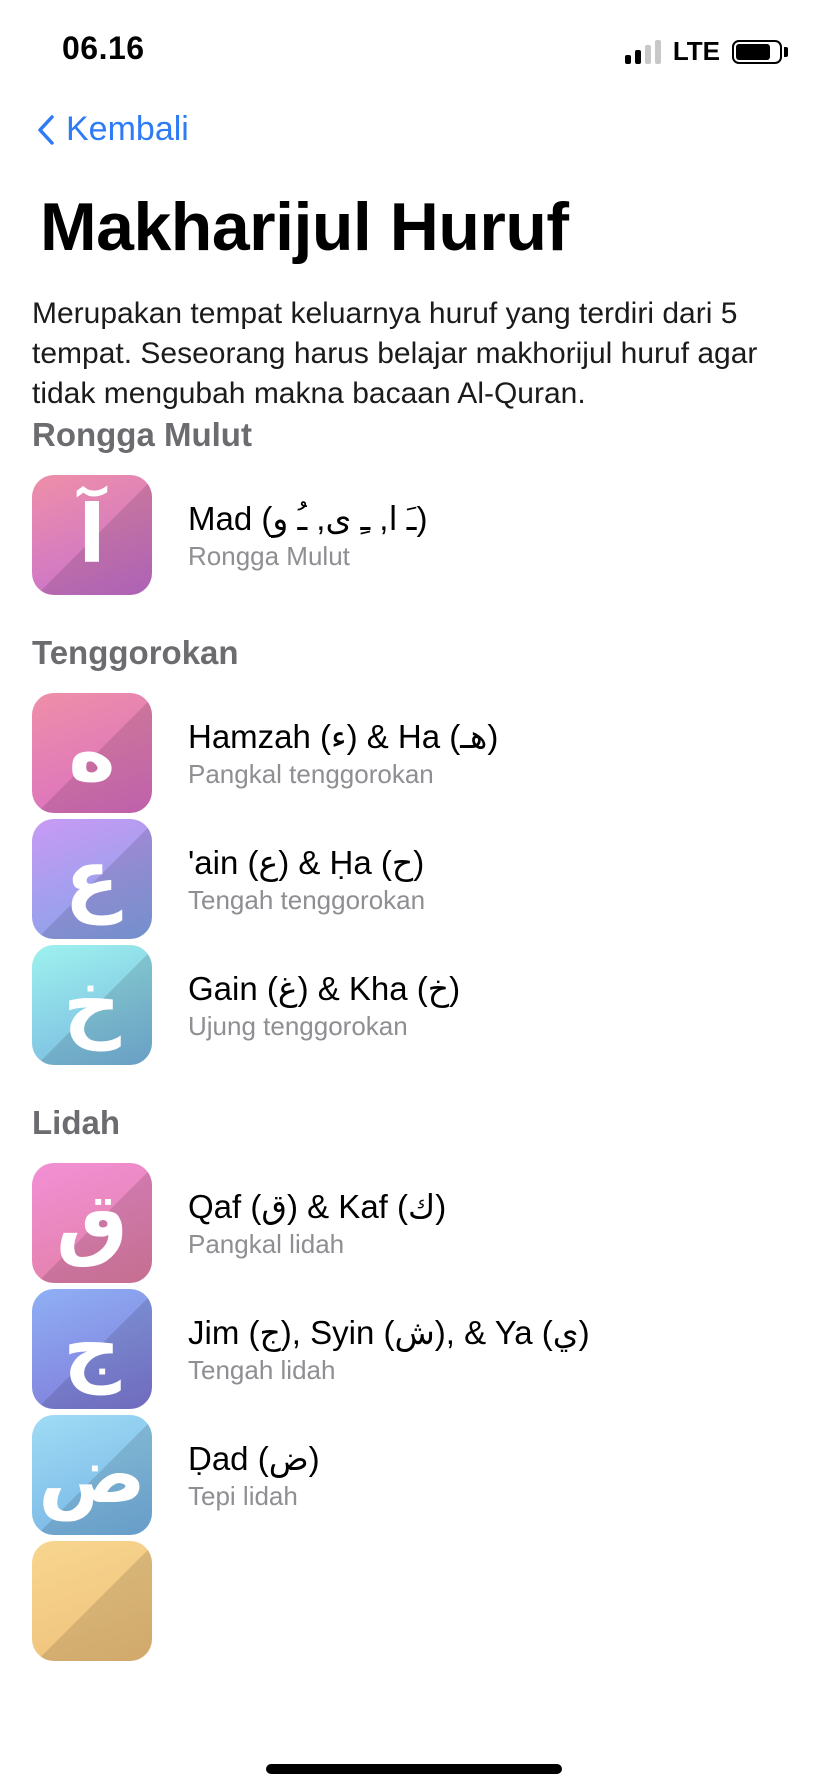  I want to click on list-item: ع 'ain (ع) & Ḥa (ح) Tengah tenggorokan, so click(422, 879).